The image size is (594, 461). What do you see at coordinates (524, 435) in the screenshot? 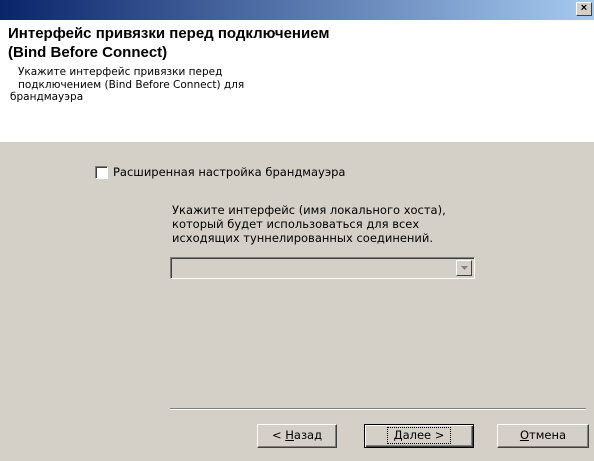
I see `cancel-button-accel: О` at bounding box center [524, 435].